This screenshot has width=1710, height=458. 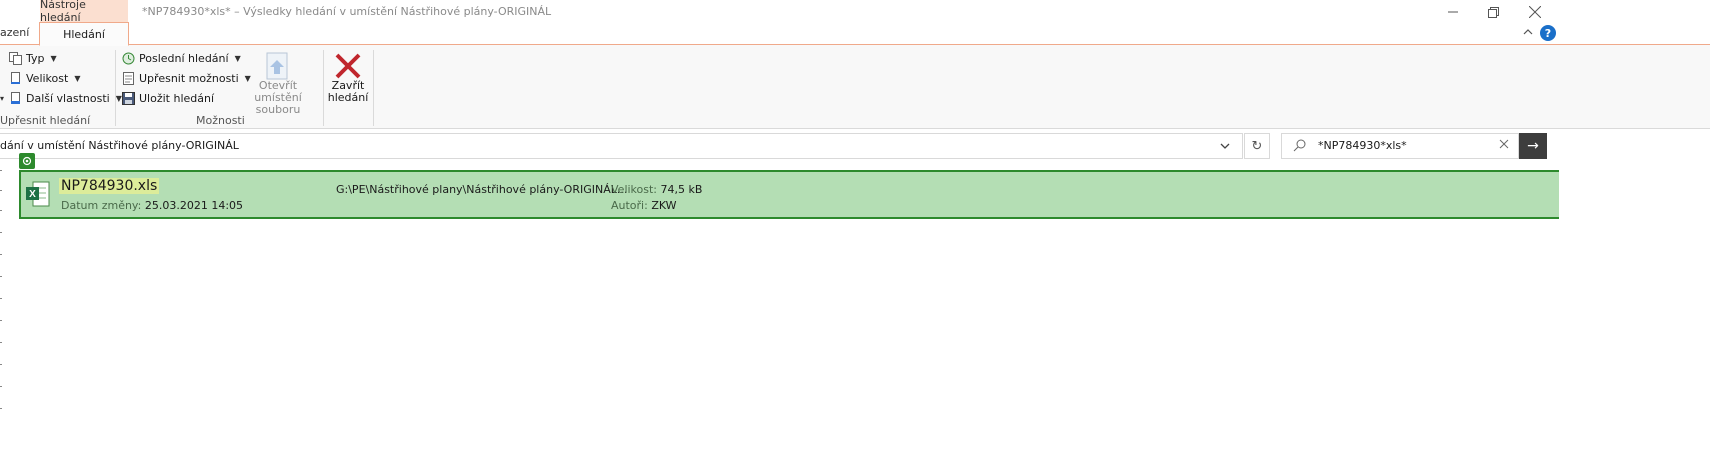 I want to click on restore-button, so click(x=1493, y=12).